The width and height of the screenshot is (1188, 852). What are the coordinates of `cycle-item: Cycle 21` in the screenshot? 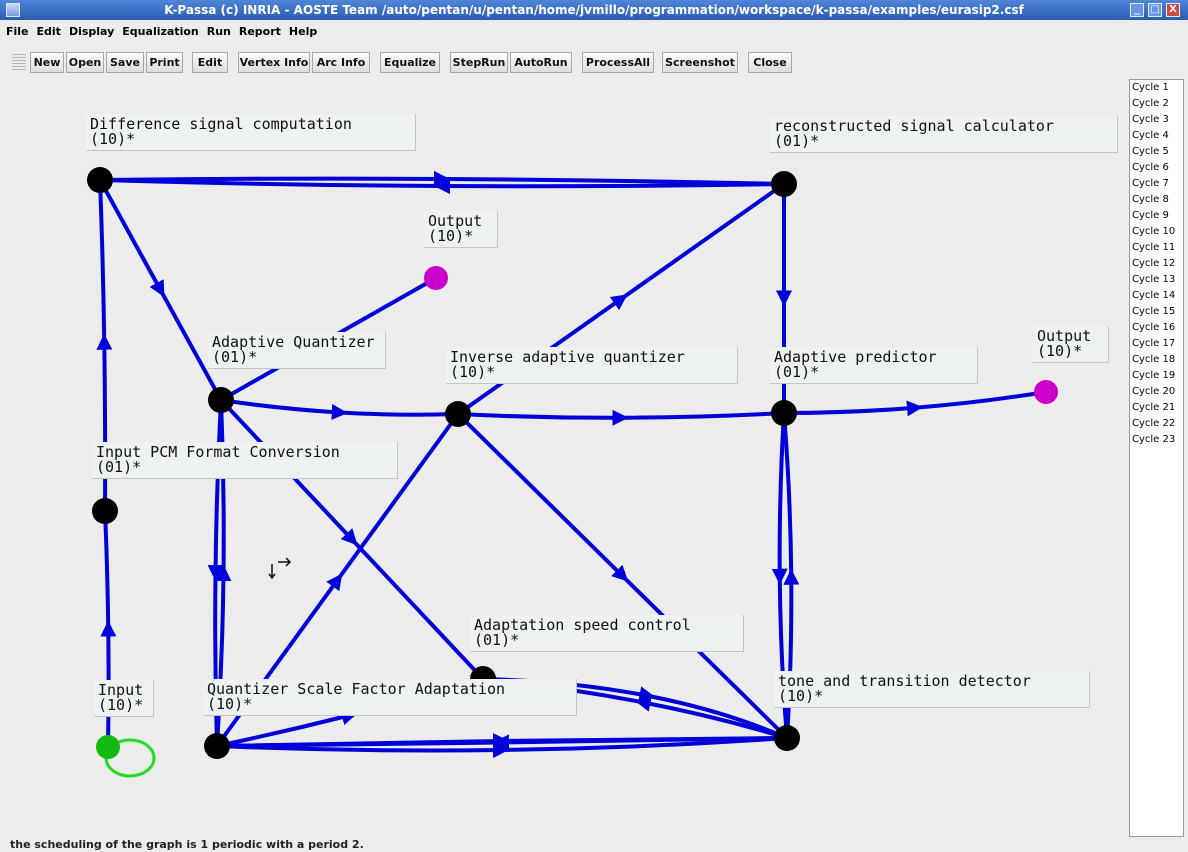 It's located at (1157, 408).